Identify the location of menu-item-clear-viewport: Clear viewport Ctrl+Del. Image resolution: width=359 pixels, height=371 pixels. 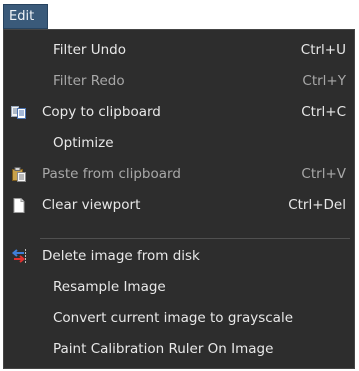
(179, 205).